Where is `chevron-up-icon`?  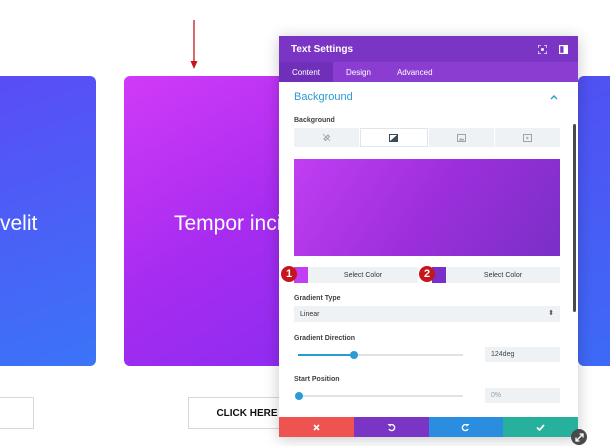 chevron-up-icon is located at coordinates (554, 97).